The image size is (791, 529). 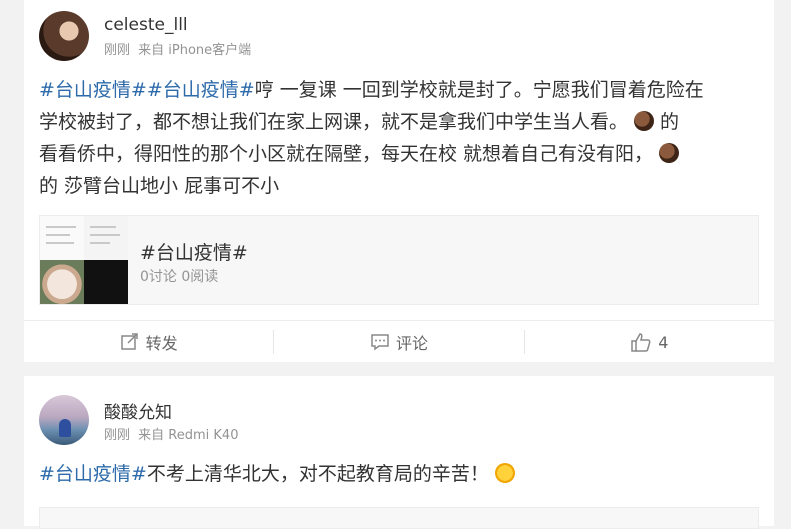 I want to click on repost-button: 转发, so click(x=148, y=342).